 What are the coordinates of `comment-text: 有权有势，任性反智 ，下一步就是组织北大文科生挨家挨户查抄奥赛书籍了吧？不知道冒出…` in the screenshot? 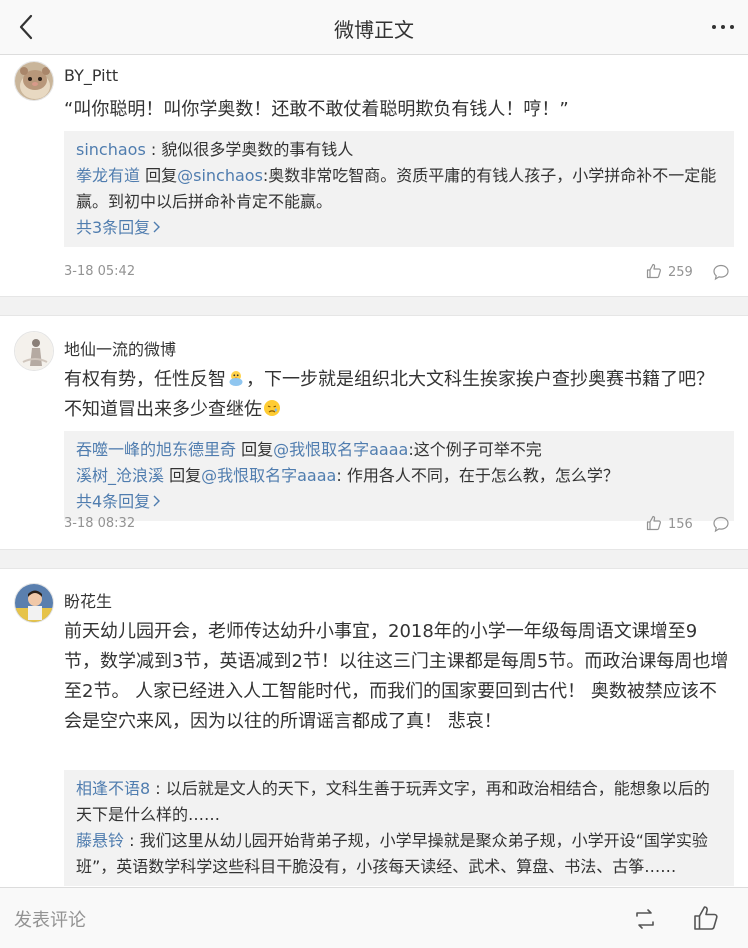 It's located at (397, 395).